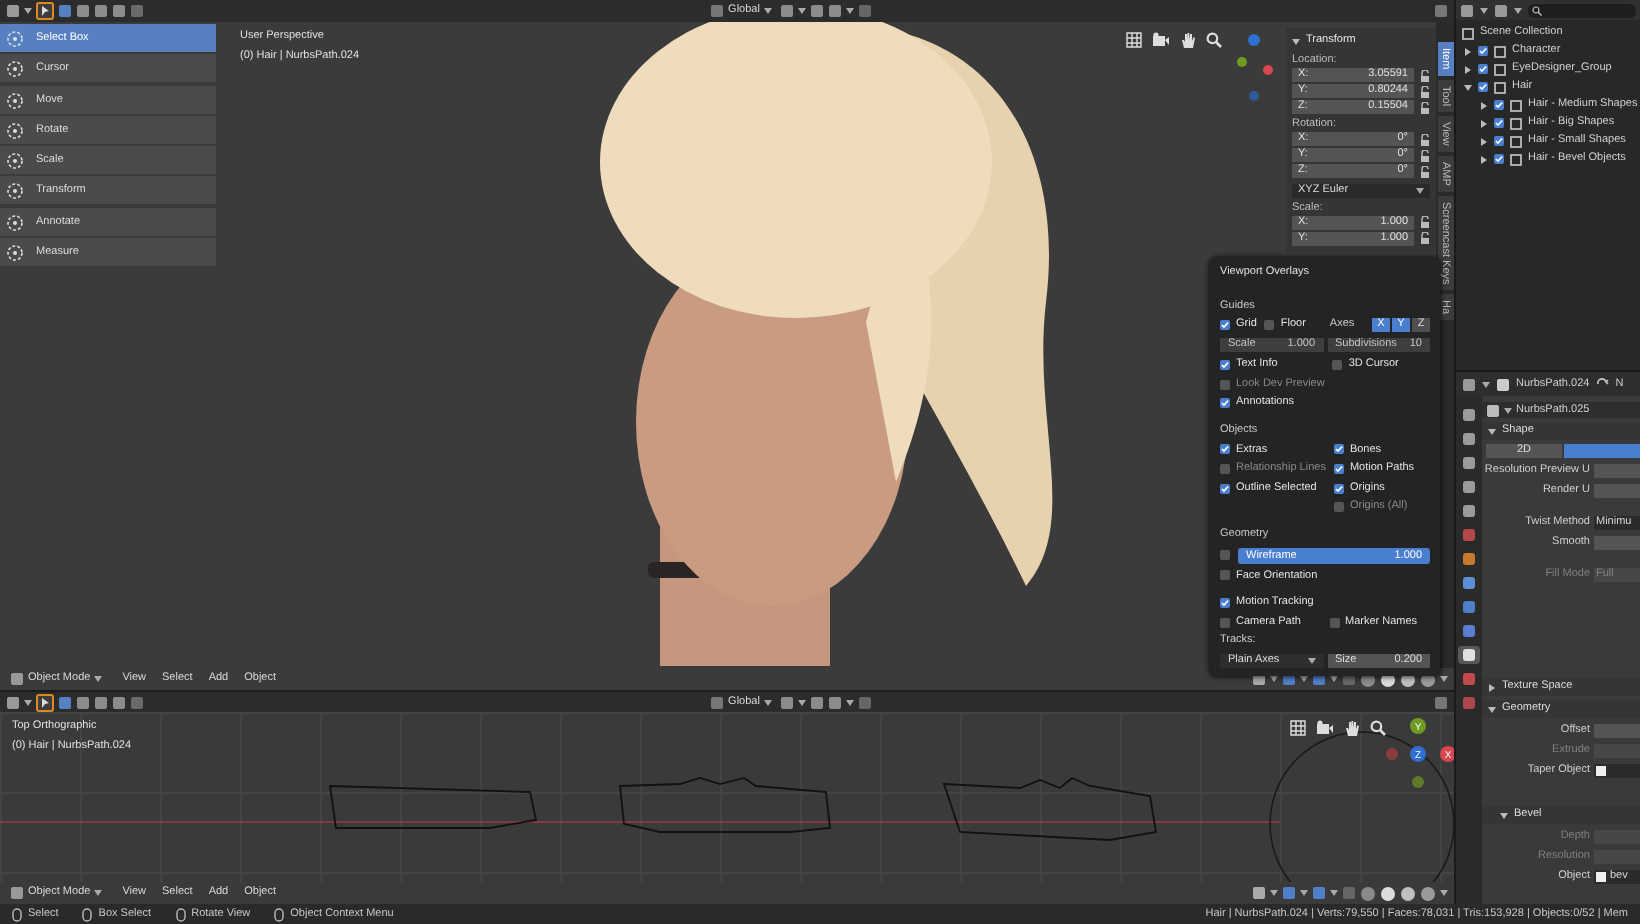  What do you see at coordinates (1254, 68) in the screenshot?
I see `navigation-gizmo` at bounding box center [1254, 68].